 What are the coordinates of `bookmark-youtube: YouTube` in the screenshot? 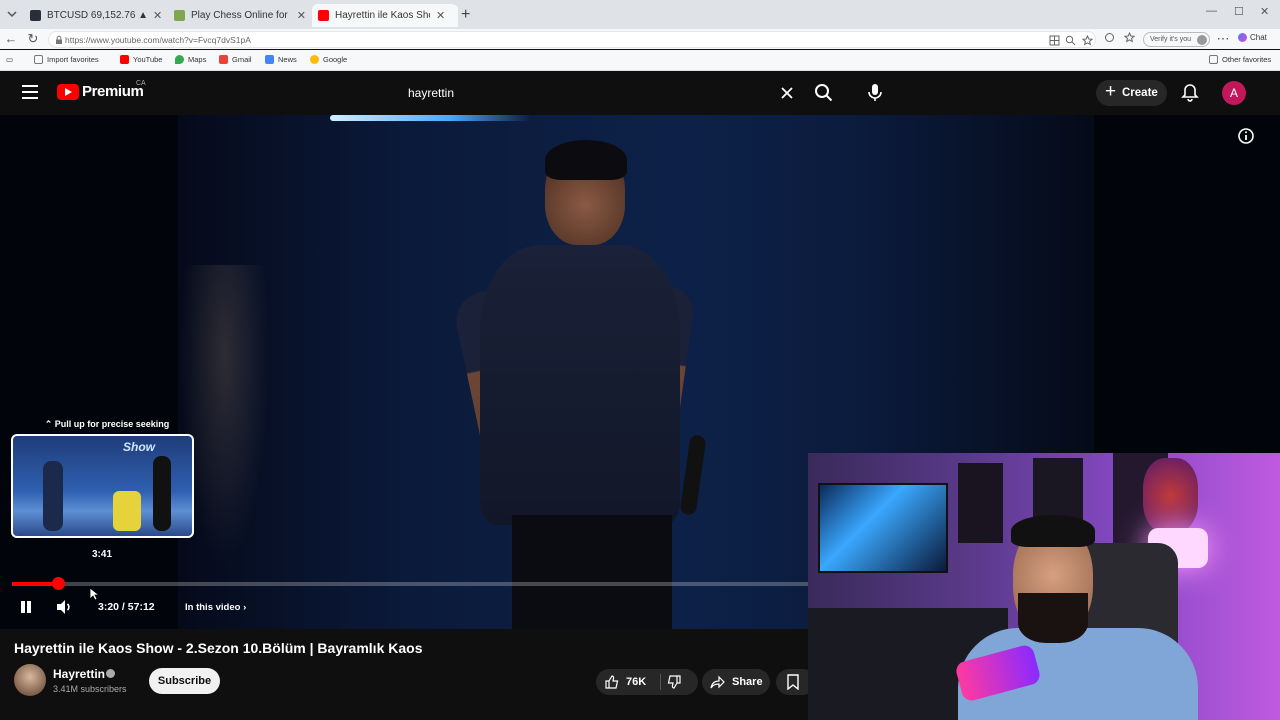 It's located at (141, 59).